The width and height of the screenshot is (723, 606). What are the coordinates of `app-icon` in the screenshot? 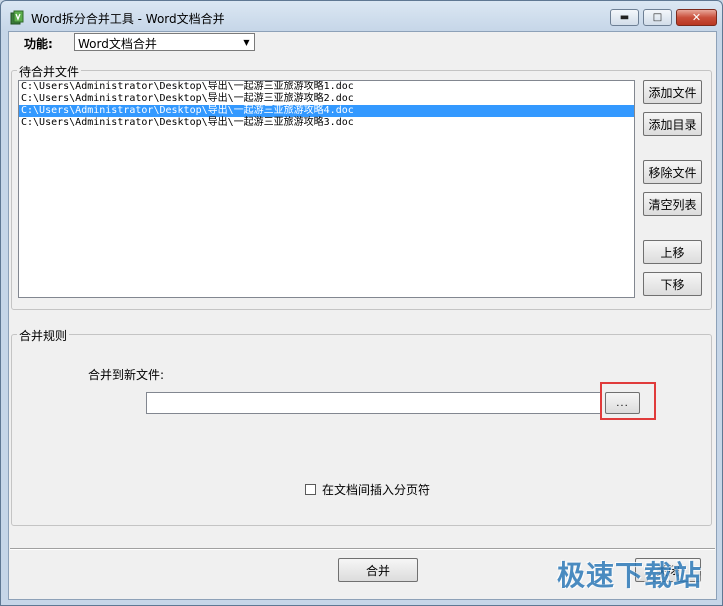 It's located at (17, 17).